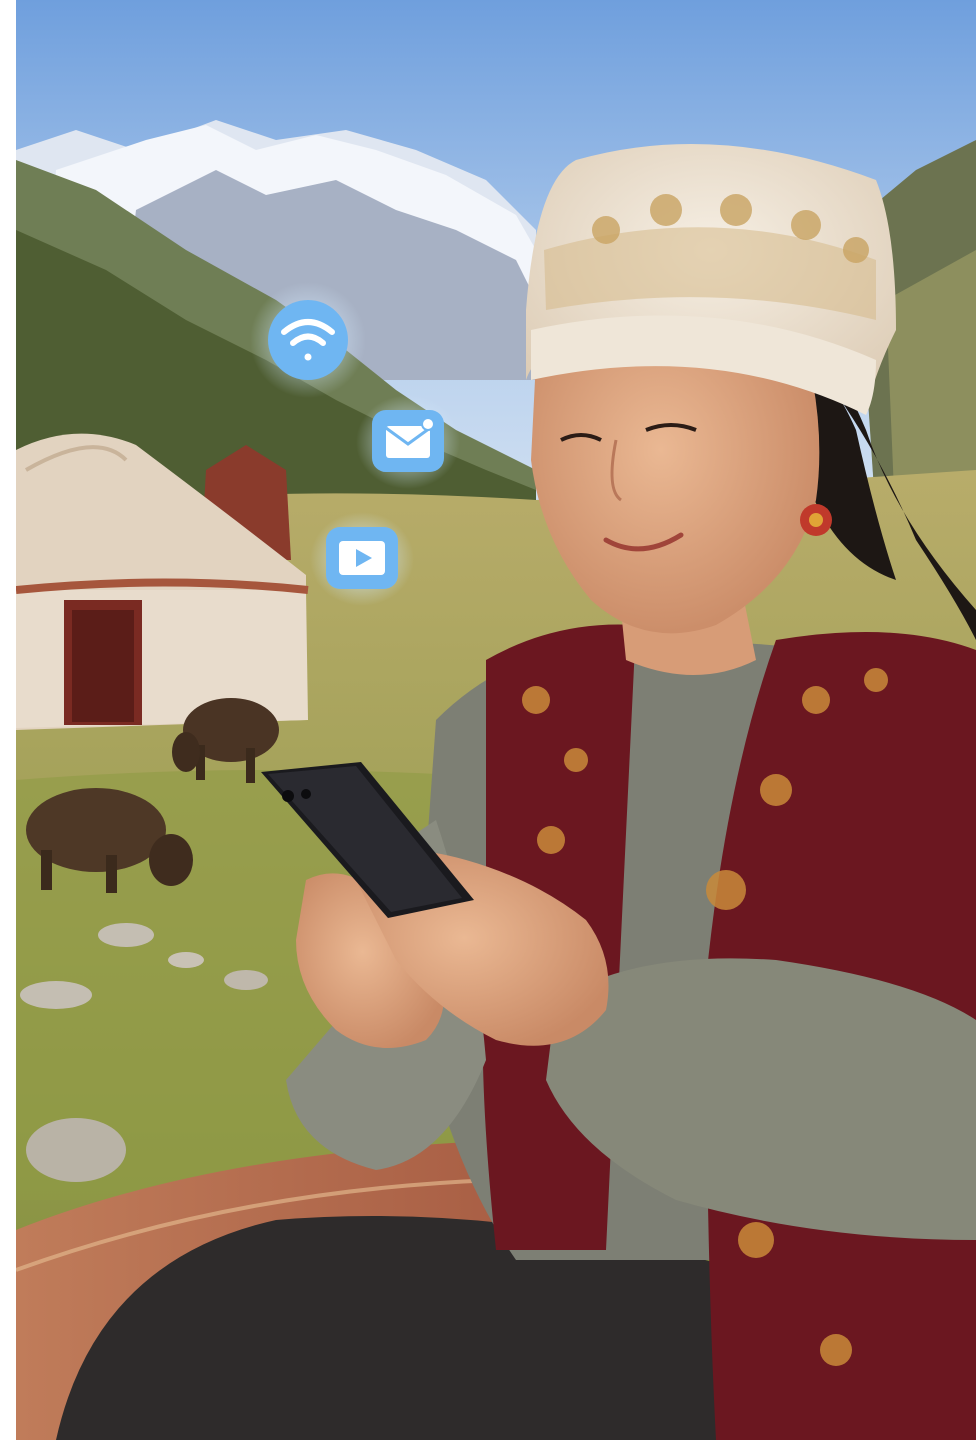 The image size is (976, 1440). What do you see at coordinates (816, 520) in the screenshot?
I see `flower-earring` at bounding box center [816, 520].